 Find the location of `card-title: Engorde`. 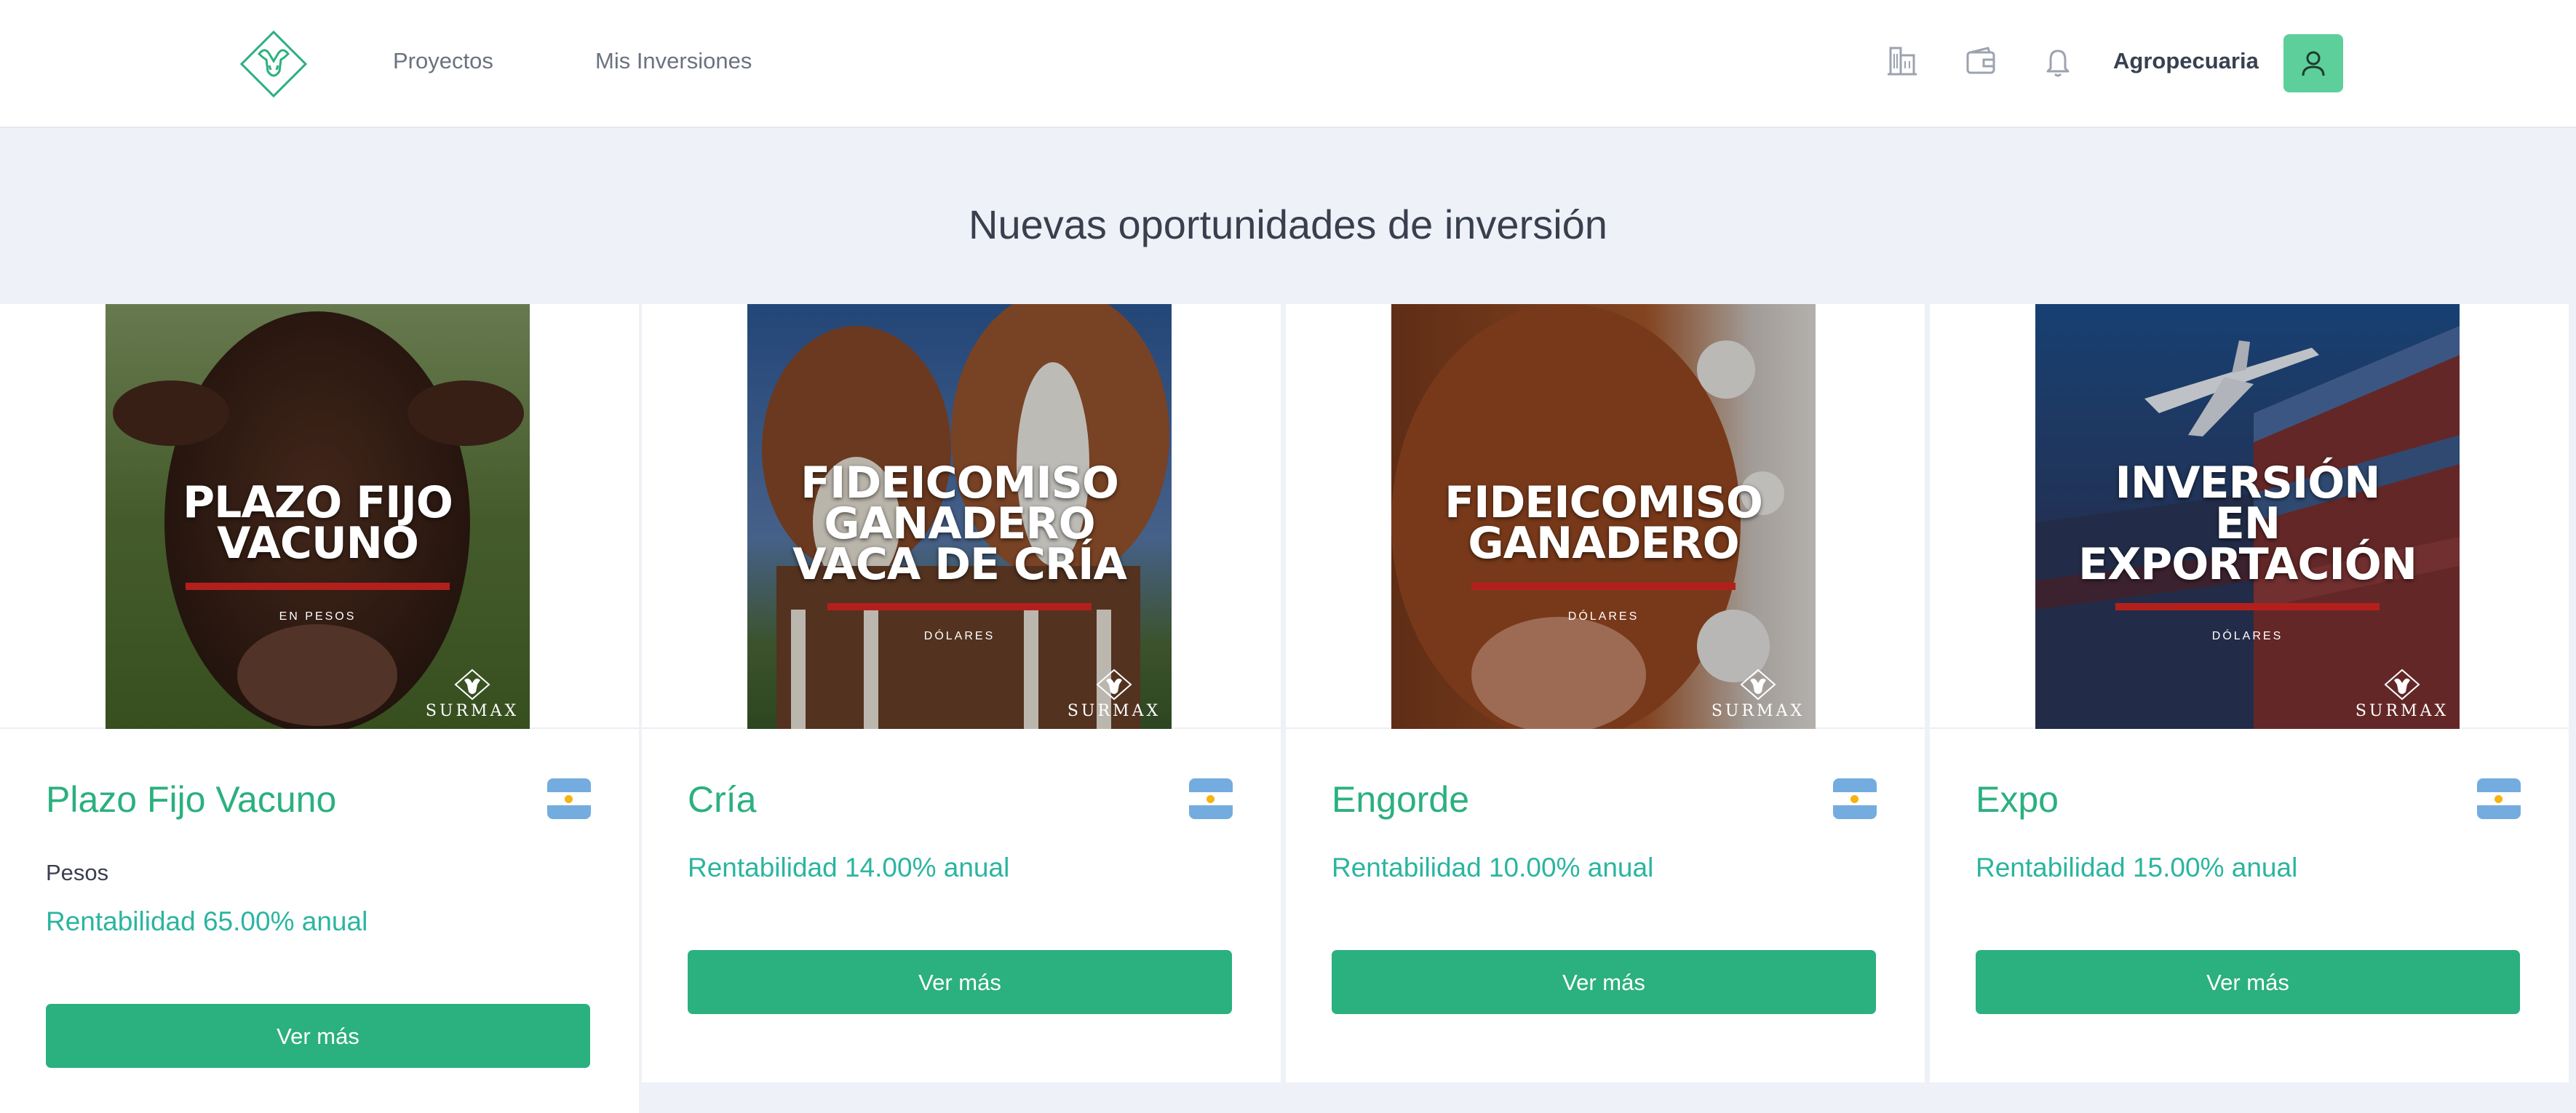

card-title: Engorde is located at coordinates (1401, 799).